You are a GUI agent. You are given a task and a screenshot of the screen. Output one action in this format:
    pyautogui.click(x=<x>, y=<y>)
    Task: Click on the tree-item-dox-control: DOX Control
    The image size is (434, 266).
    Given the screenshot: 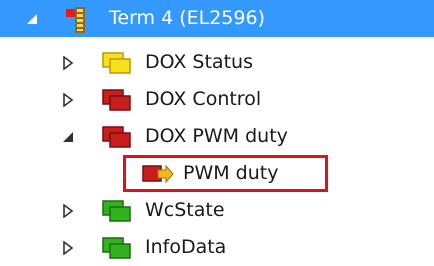 What is the action you would take?
    pyautogui.click(x=217, y=99)
    